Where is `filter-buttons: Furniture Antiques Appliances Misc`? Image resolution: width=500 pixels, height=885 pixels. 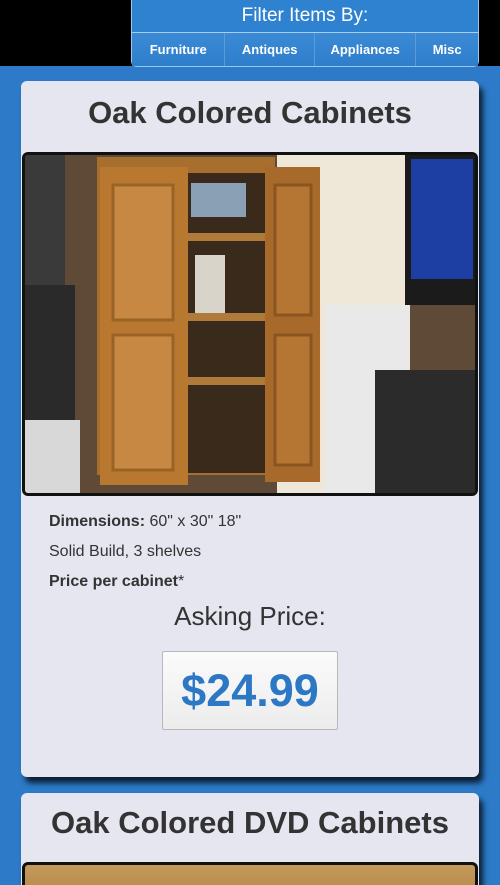 filter-buttons: Furniture Antiques Appliances Misc is located at coordinates (305, 49).